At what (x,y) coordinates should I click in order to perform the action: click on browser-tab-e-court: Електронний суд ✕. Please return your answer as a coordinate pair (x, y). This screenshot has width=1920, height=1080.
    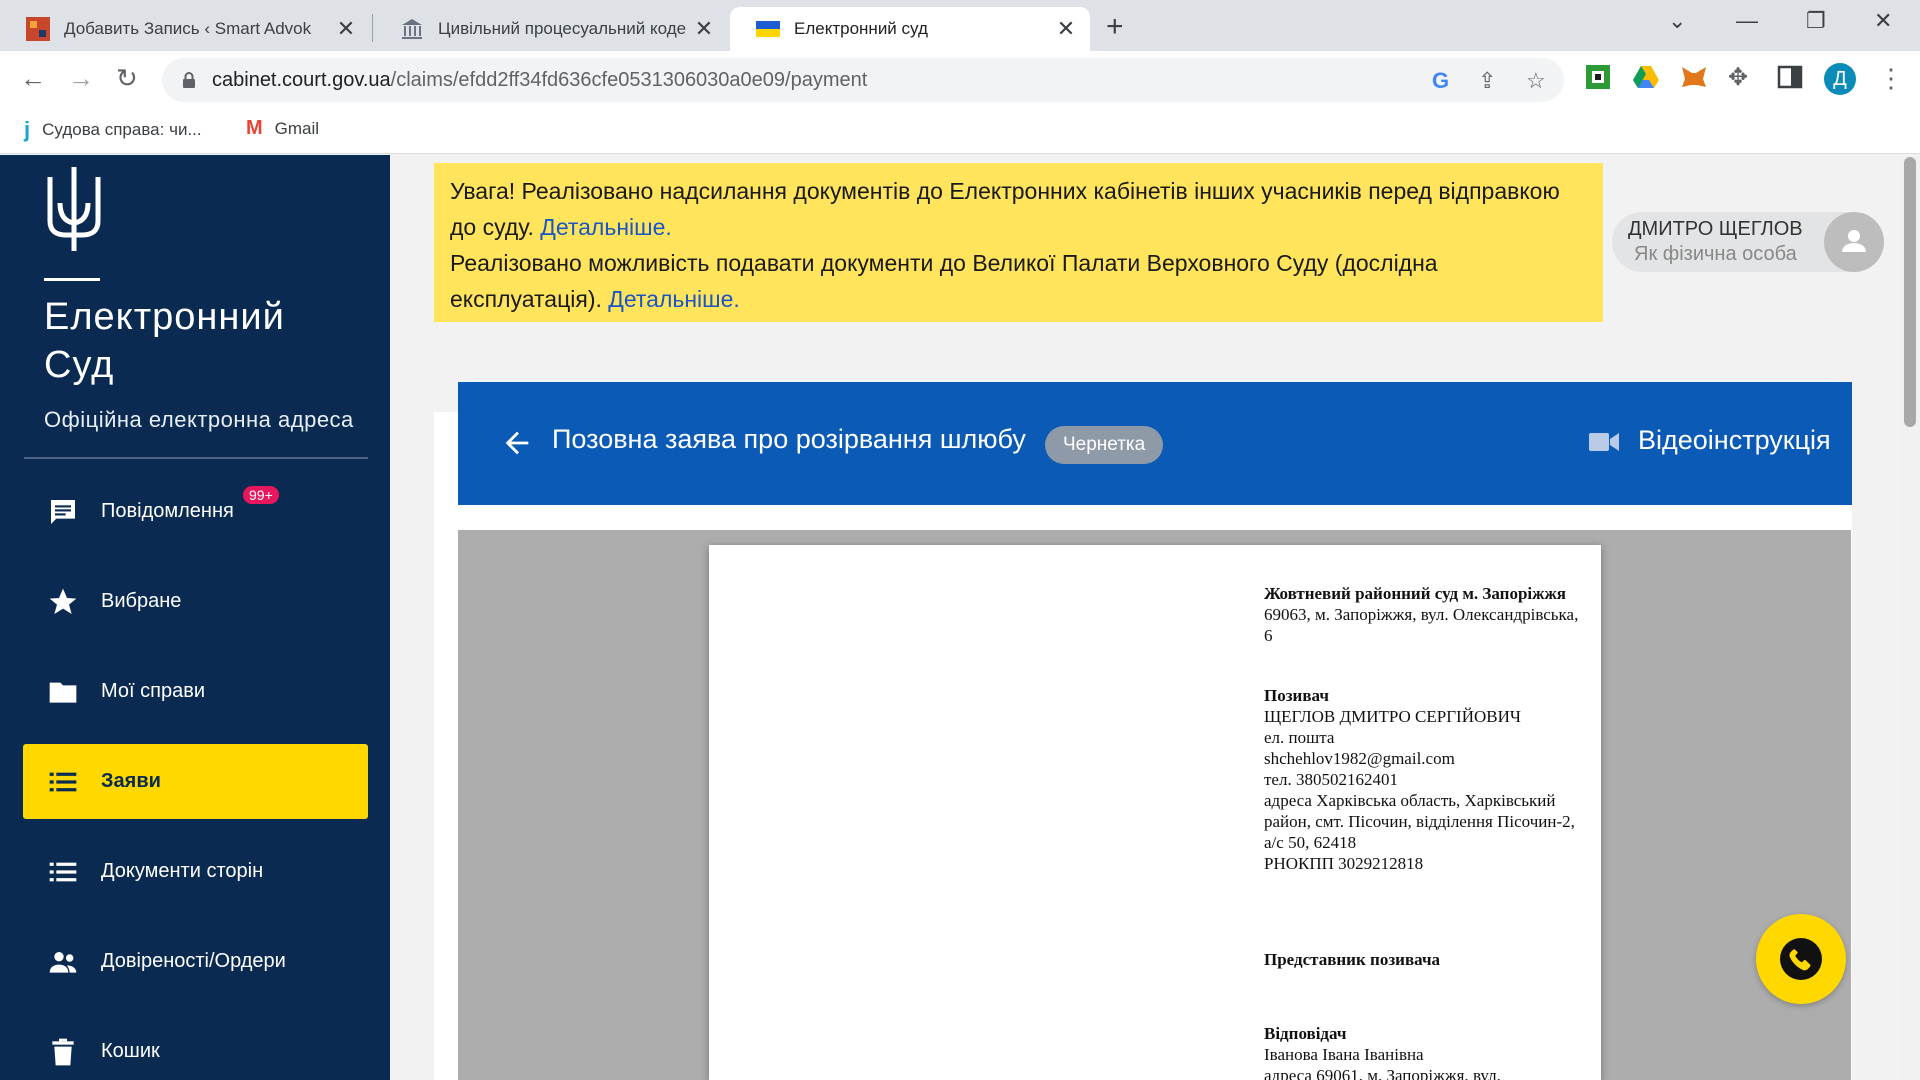
    Looking at the image, I should click on (910, 29).